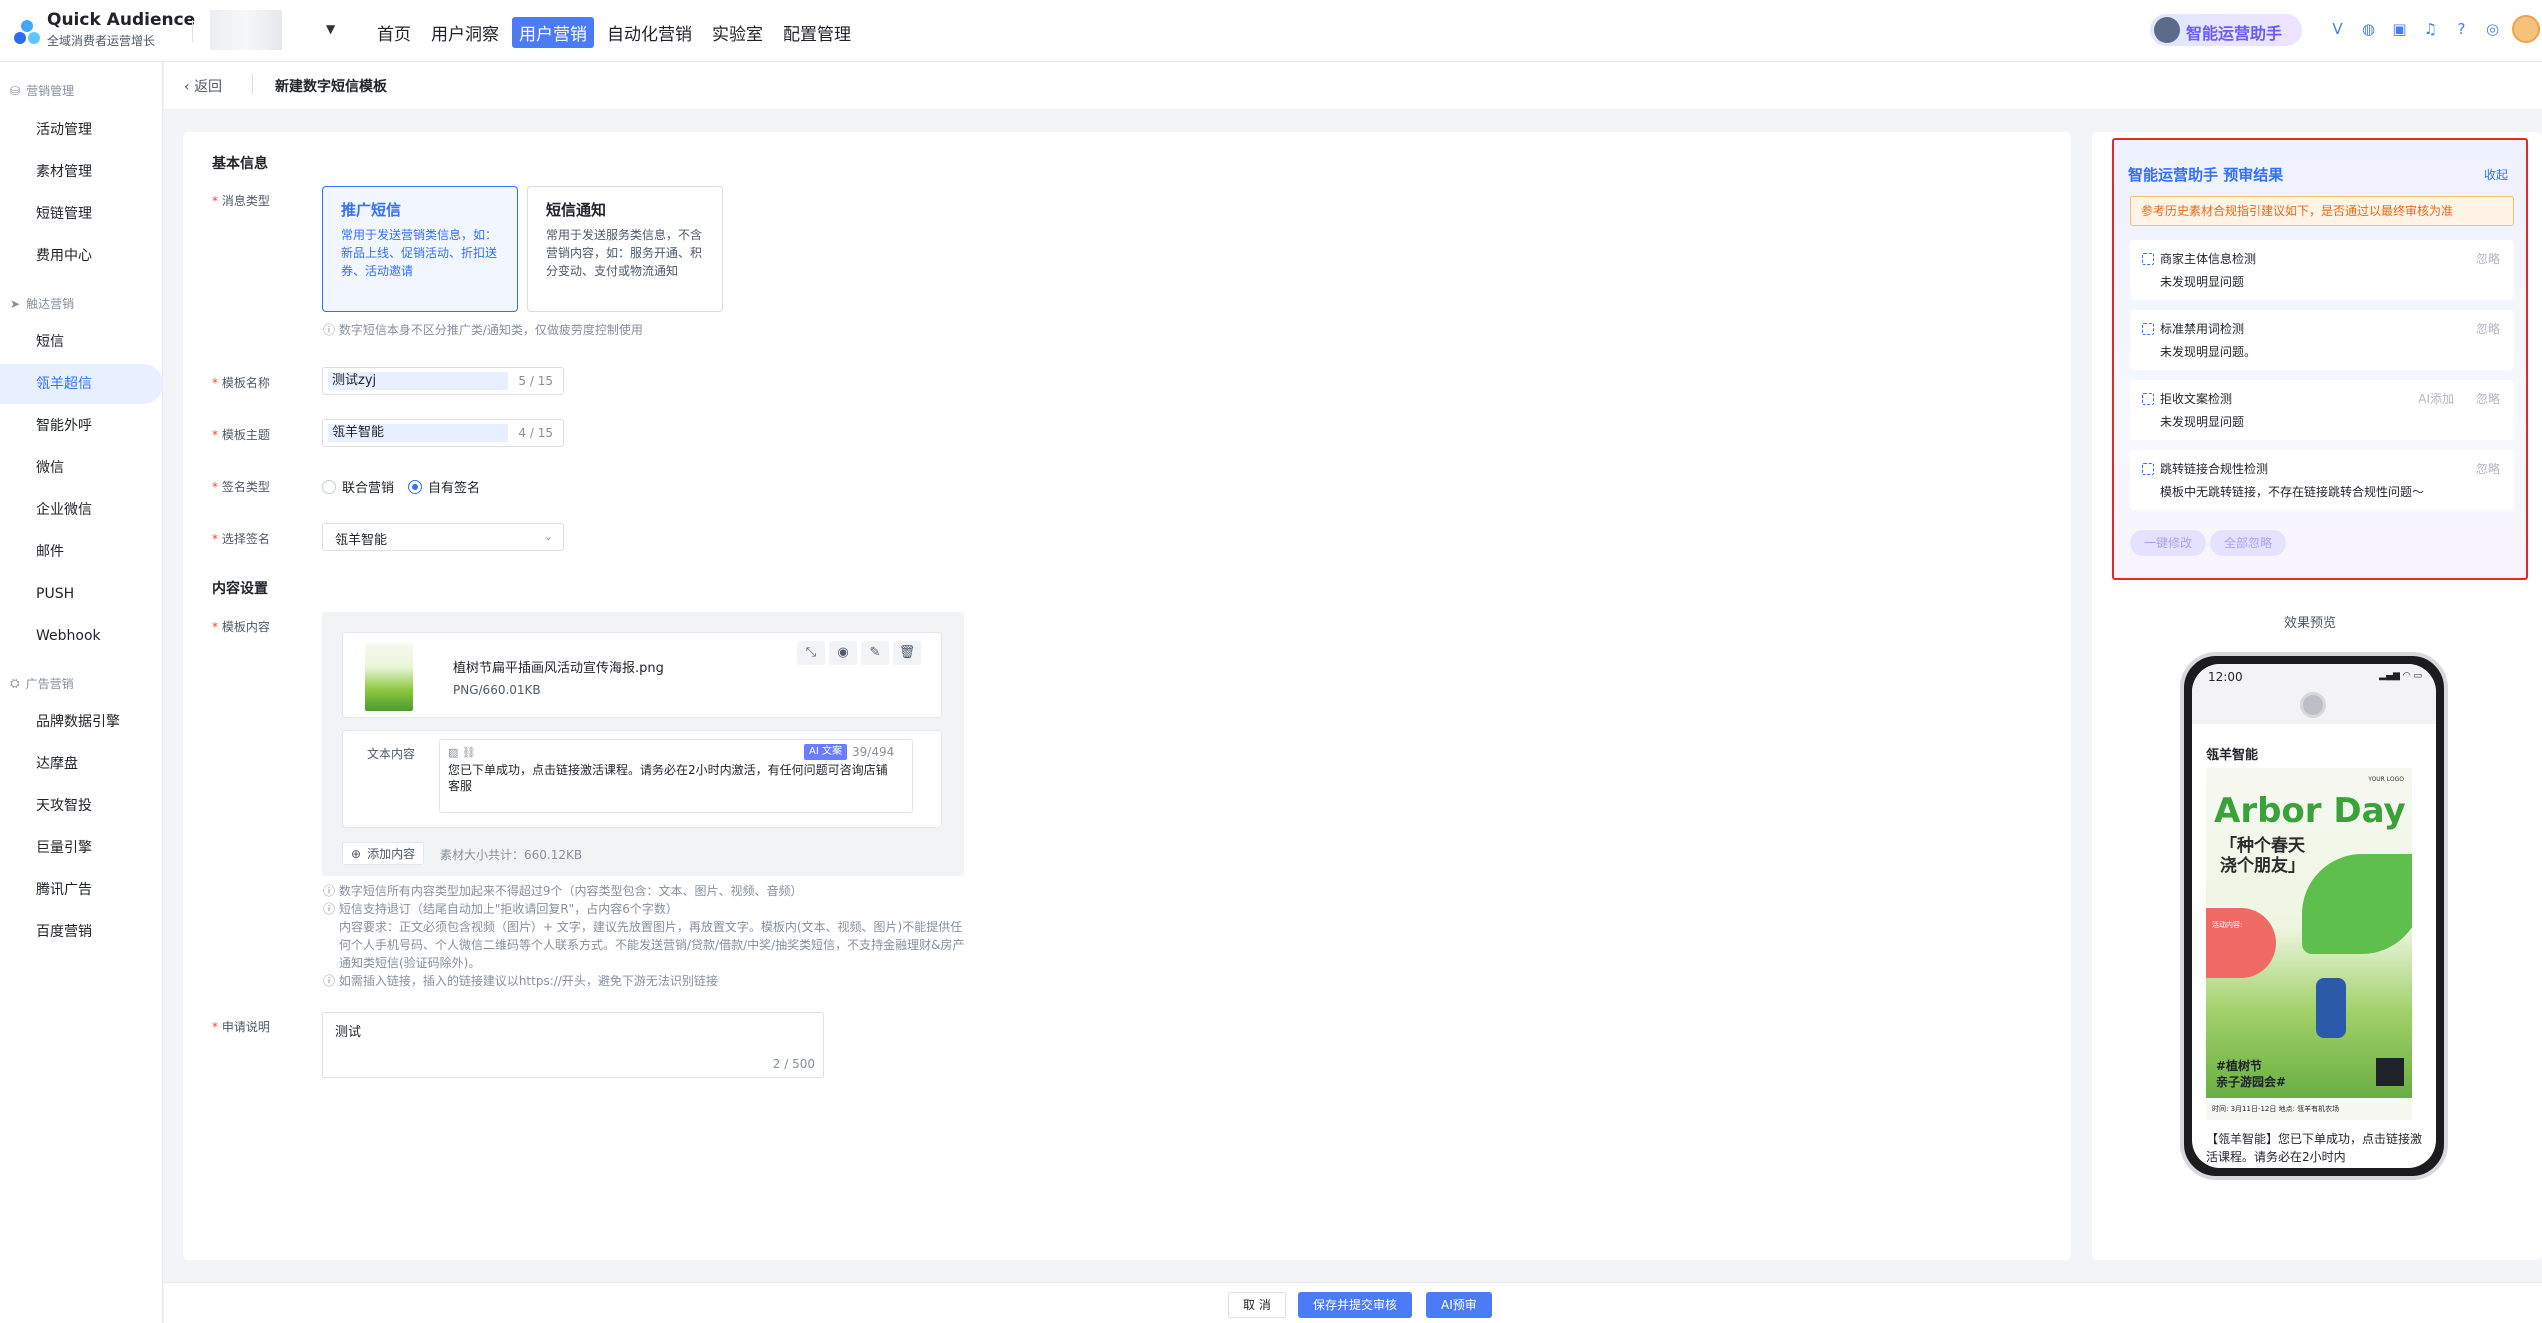 The image size is (2542, 1323). I want to click on crop-icon: ⤡, so click(811, 653).